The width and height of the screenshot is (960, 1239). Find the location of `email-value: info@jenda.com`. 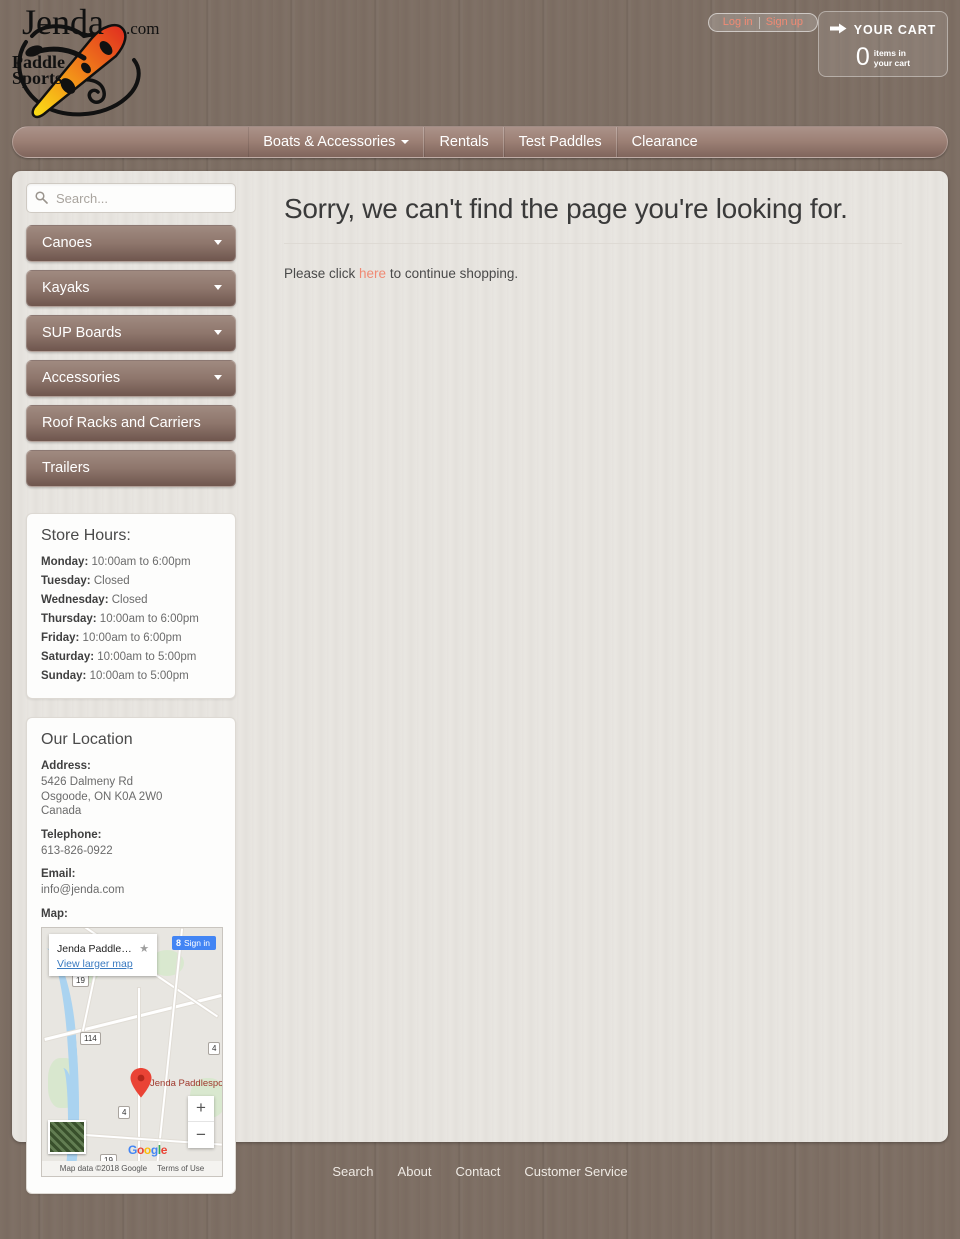

email-value: info@jenda.com is located at coordinates (83, 890).